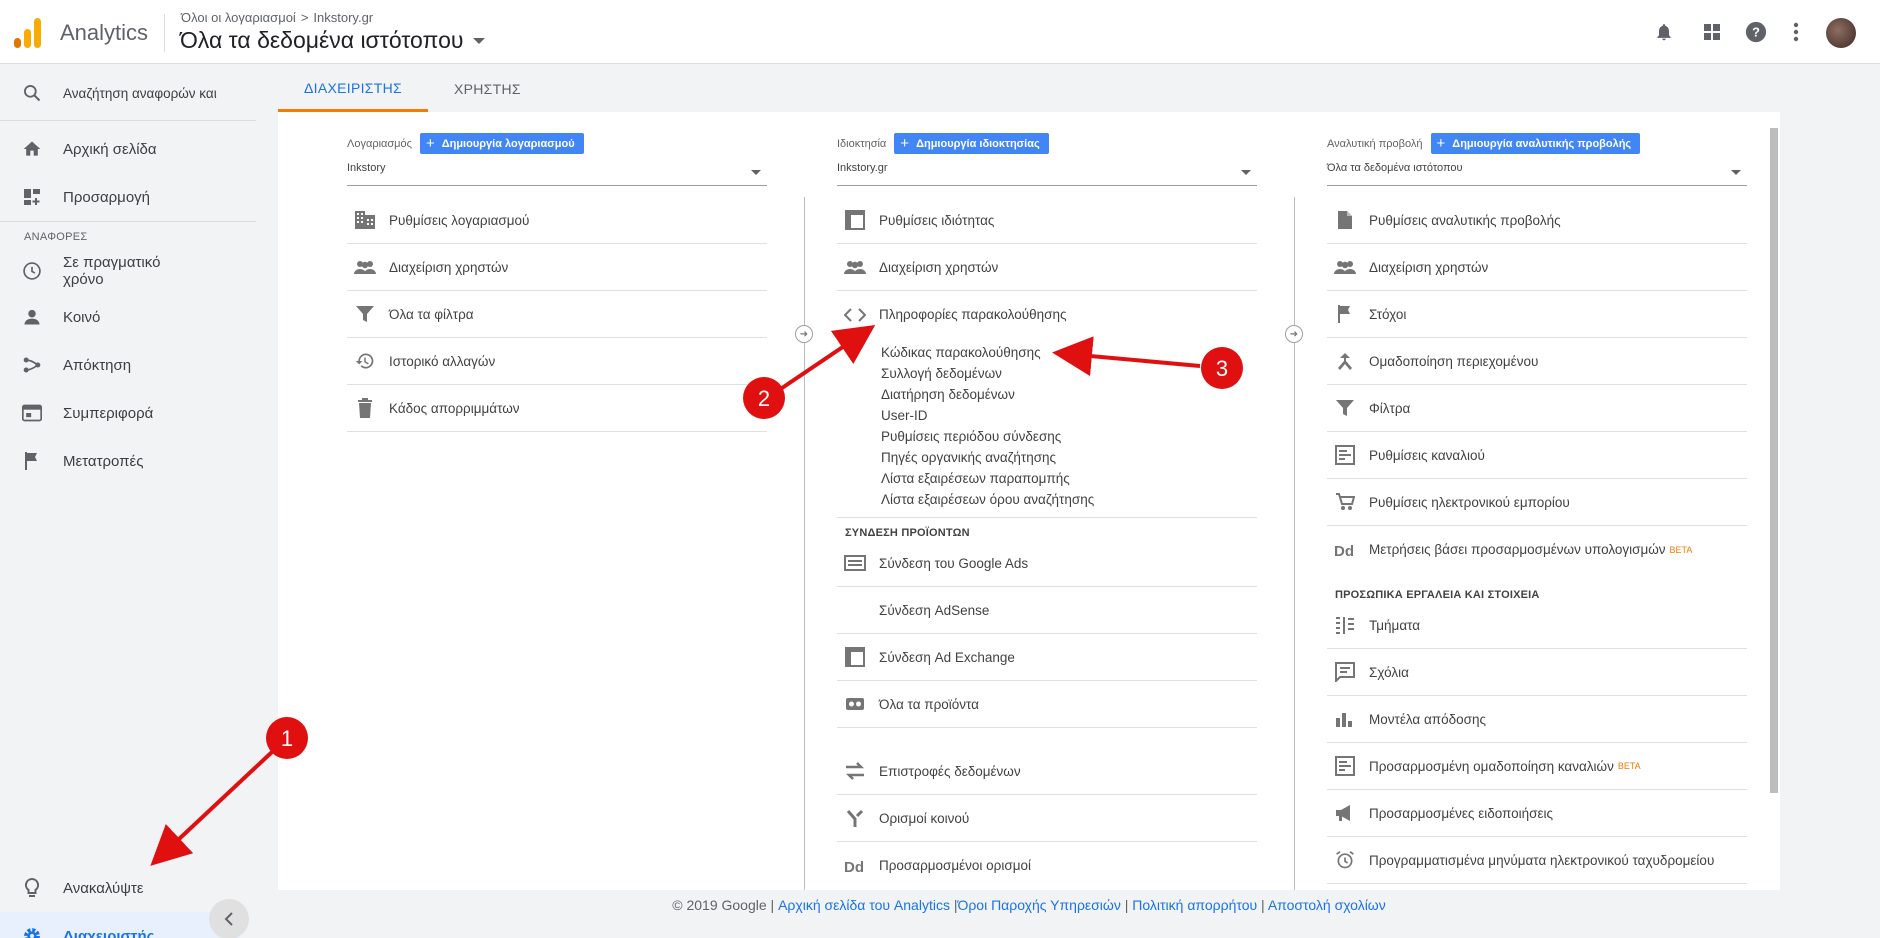  What do you see at coordinates (1537, 267) in the screenshot?
I see `view-users-row: Διαχείριση χρηστών` at bounding box center [1537, 267].